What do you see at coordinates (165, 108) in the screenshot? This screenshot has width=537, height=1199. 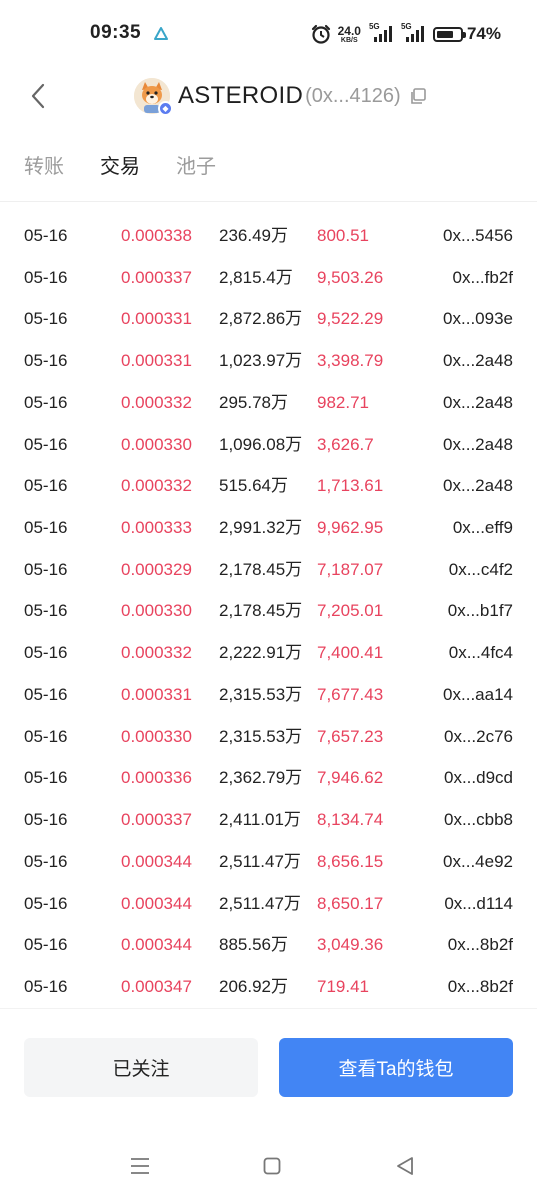 I see `chain-badge-icon: ◆` at bounding box center [165, 108].